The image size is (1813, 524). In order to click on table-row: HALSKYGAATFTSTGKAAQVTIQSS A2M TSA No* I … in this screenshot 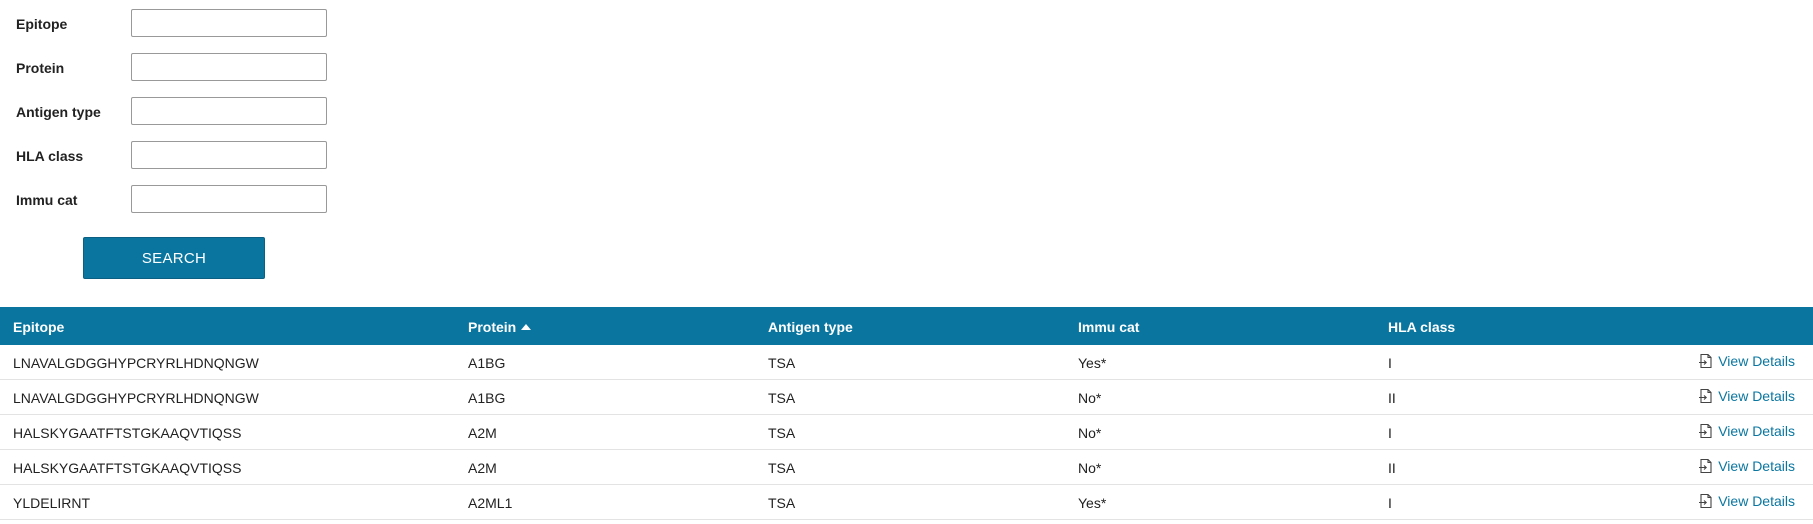, I will do `click(906, 432)`.